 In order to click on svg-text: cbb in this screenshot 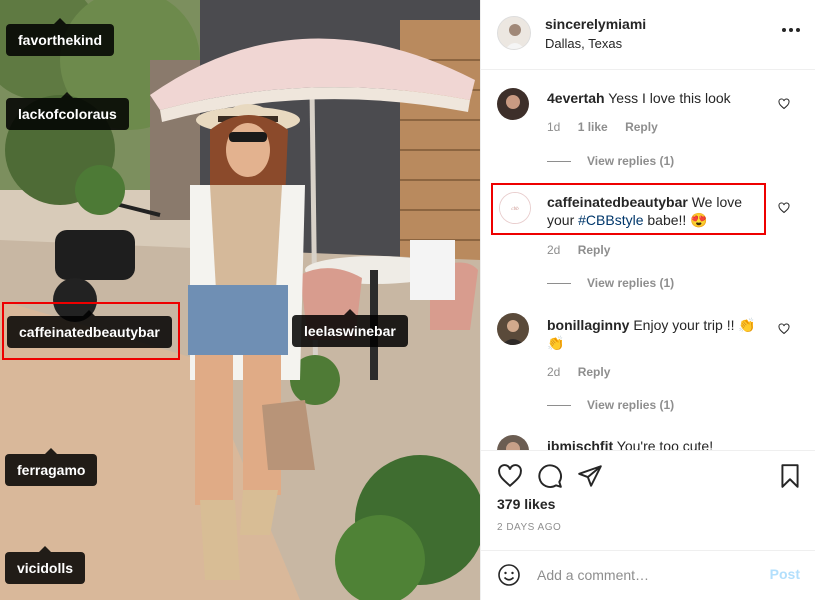, I will do `click(515, 209)`.